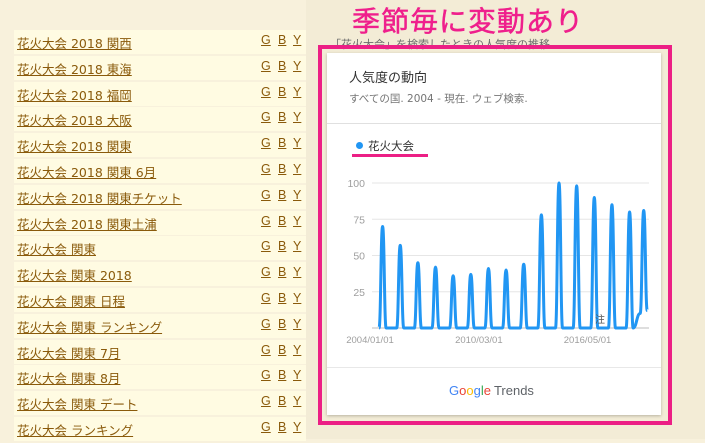  Describe the element at coordinates (74, 42) in the screenshot. I see `keyword-link: 花火大会 2018 関西` at that location.